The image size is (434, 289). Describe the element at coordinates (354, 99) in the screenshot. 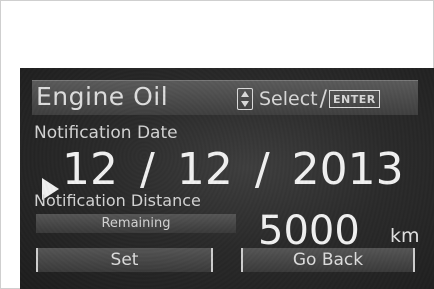

I see `enter-key-label: ENTER` at that location.